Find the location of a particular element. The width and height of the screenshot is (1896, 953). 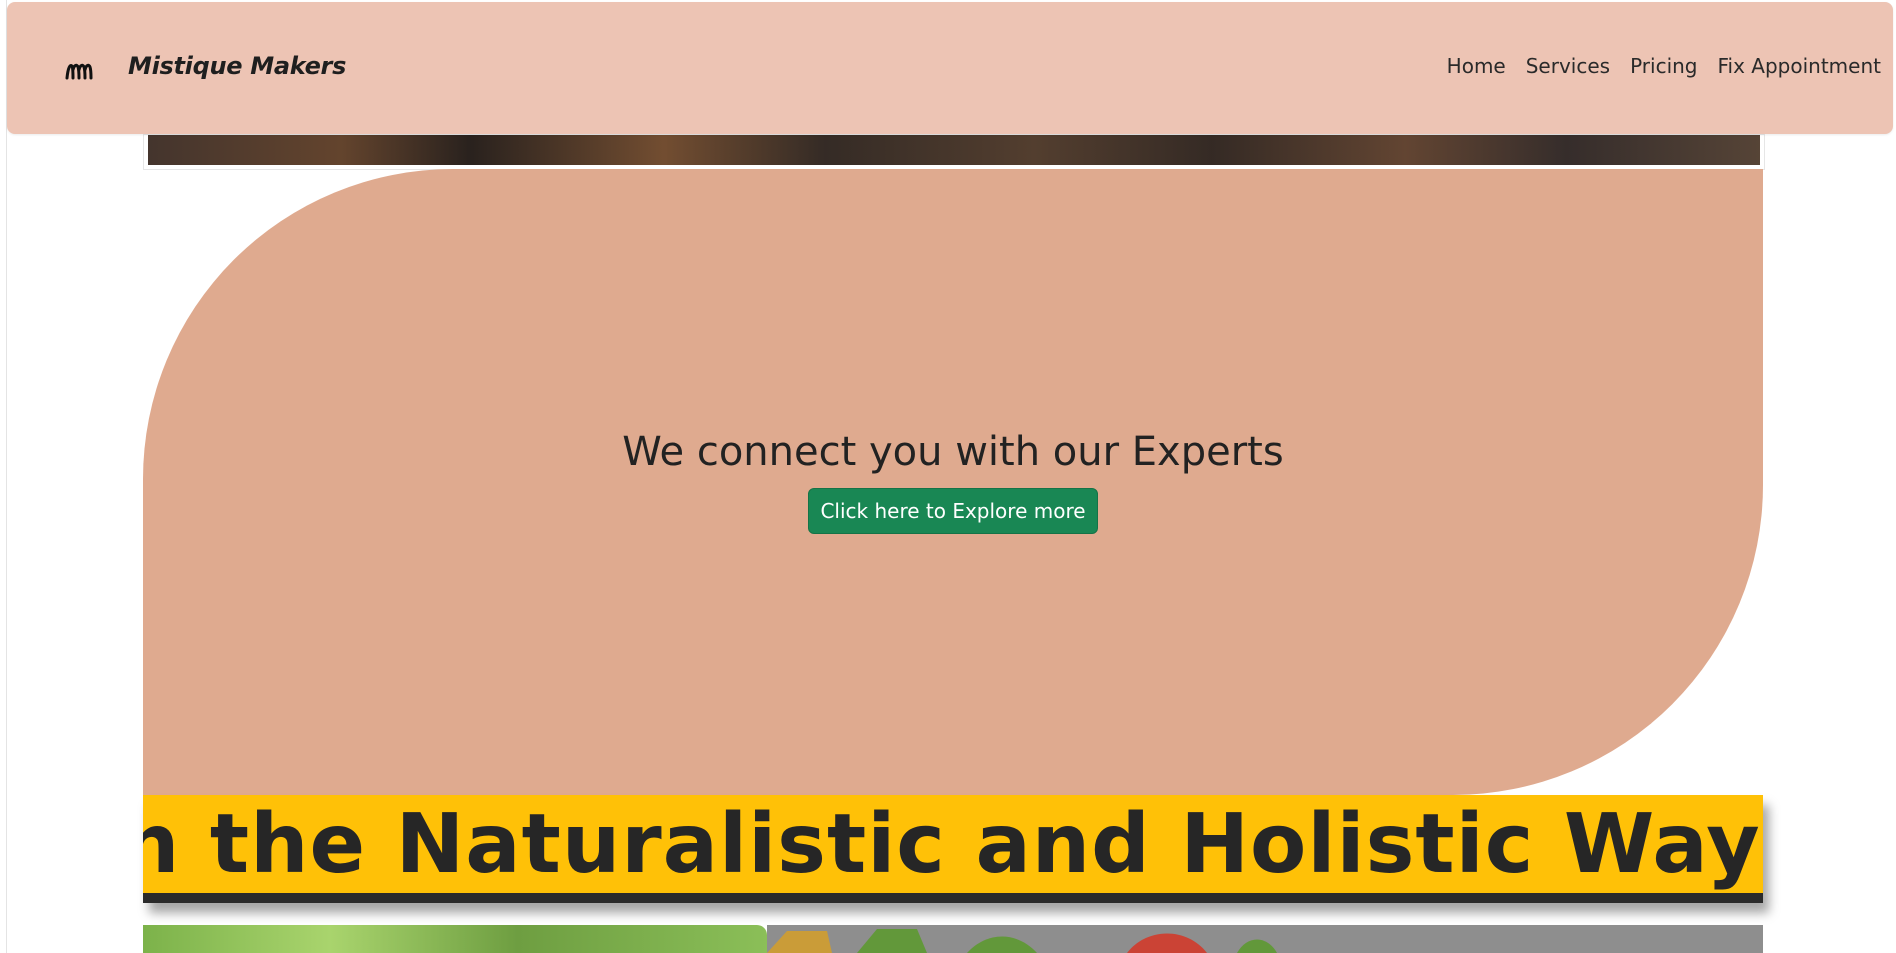

mm-script-logo-icon is located at coordinates (79, 71).